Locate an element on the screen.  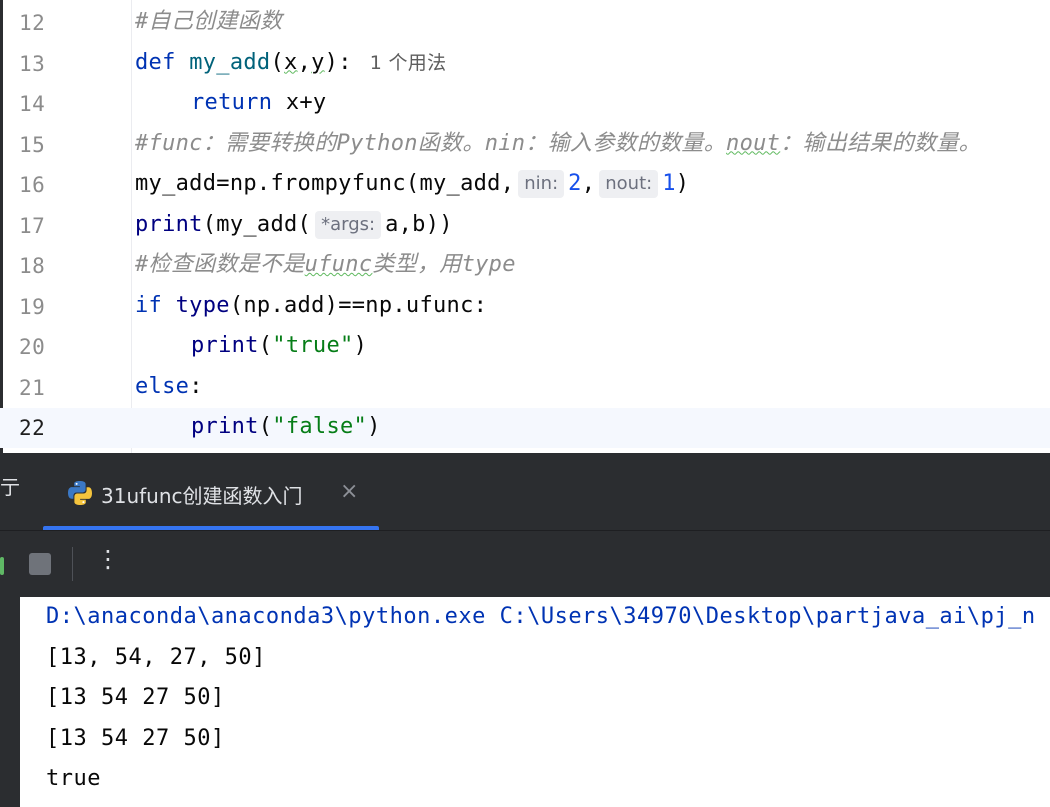
code-token: ：输出结果的数量。 is located at coordinates (880, 143).